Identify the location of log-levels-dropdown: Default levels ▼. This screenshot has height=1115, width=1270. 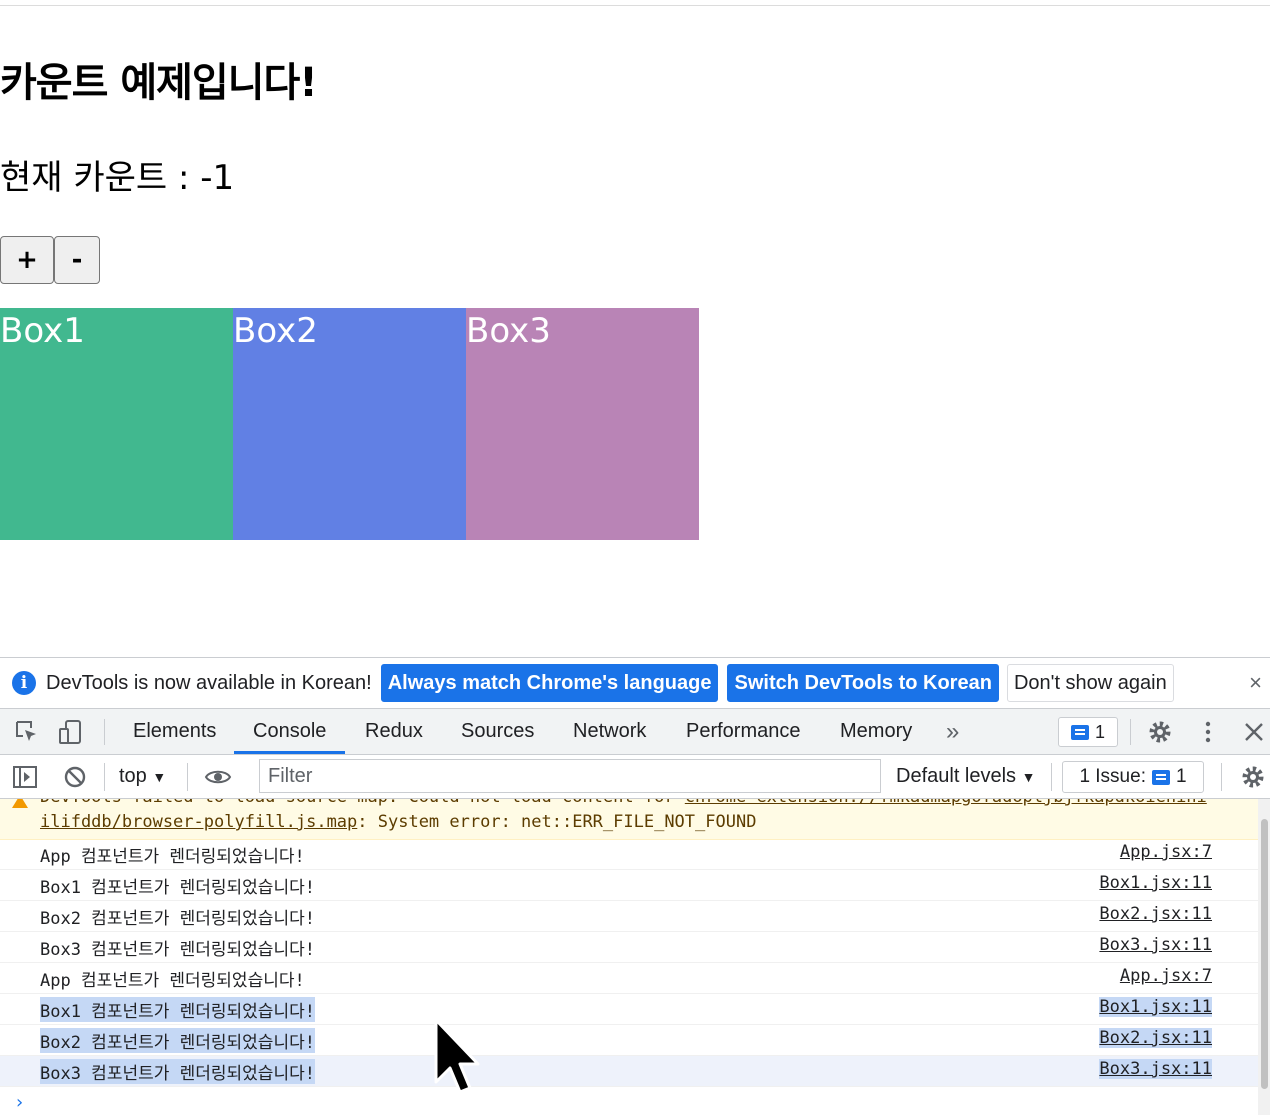
(965, 776).